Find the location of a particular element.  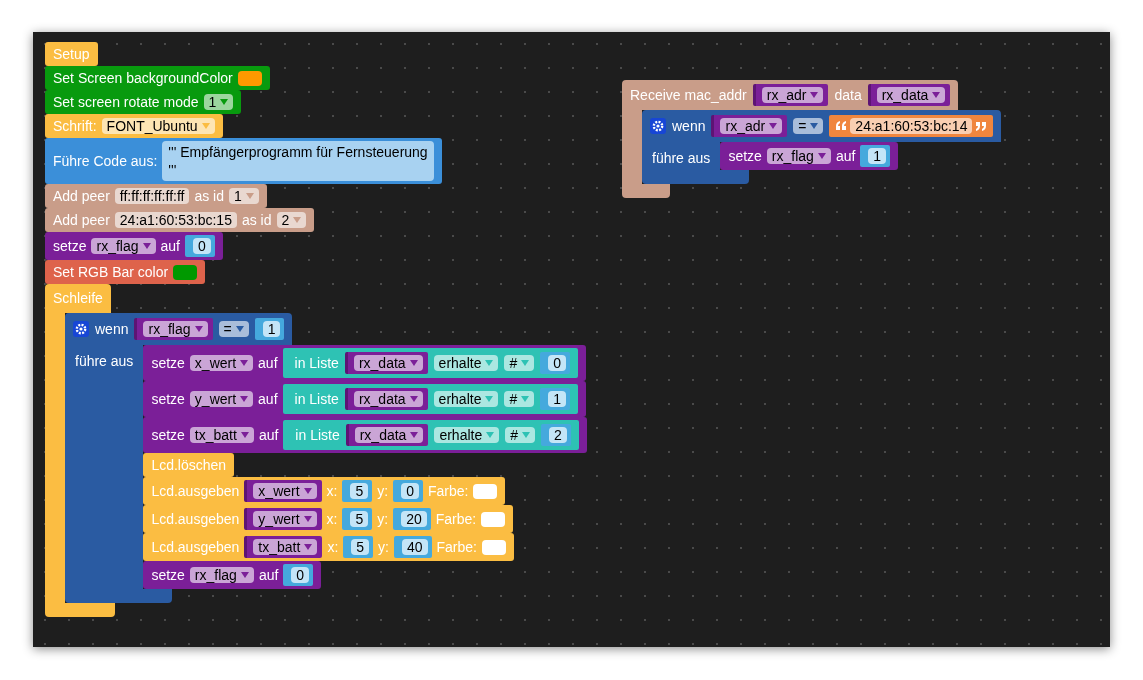

dropdown: 2 is located at coordinates (291, 220).